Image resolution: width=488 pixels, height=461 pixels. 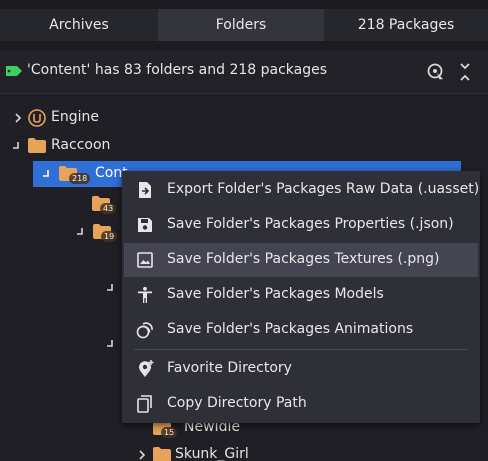 What do you see at coordinates (144, 404) in the screenshot?
I see `copy-icon` at bounding box center [144, 404].